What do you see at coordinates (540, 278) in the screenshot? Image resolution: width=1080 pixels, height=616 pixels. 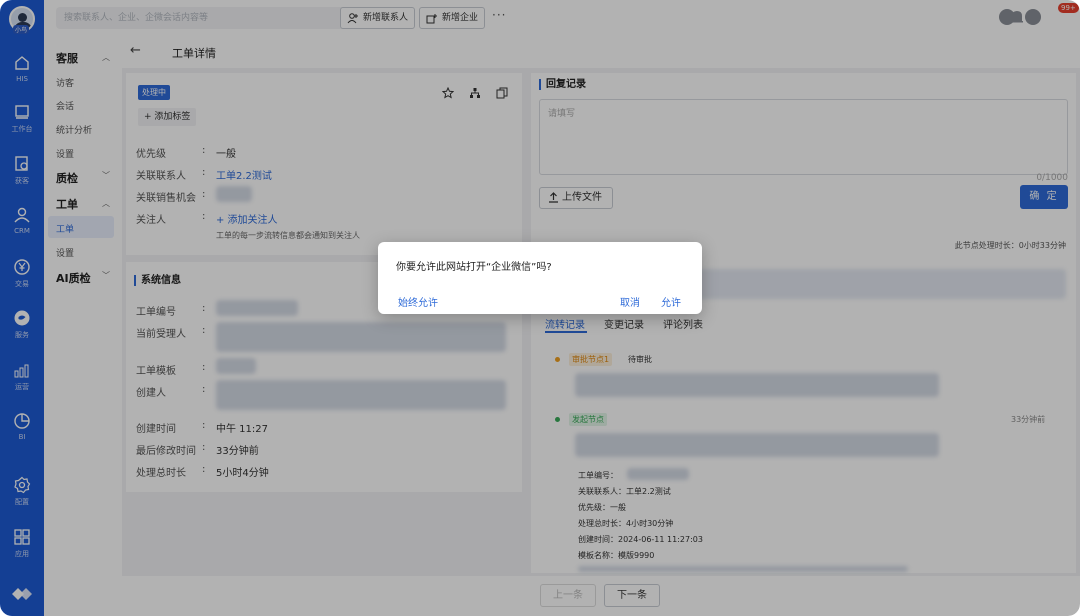 I see `open-app-dialog: 你要允许此网站打开“企业微信”吗? 始终允许 取消 允许` at bounding box center [540, 278].